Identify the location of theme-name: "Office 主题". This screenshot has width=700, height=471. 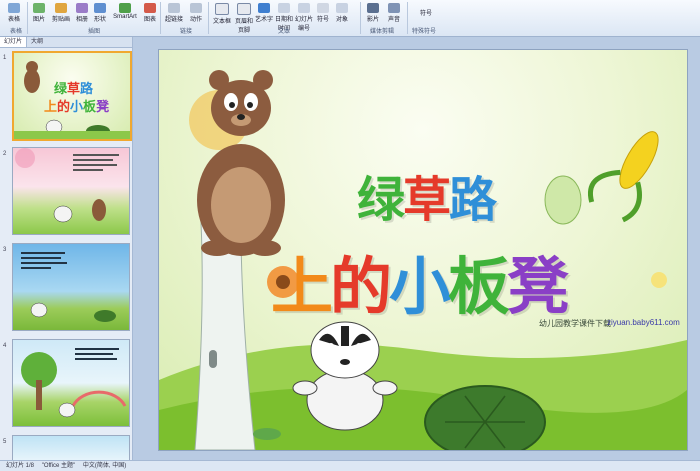
(58, 466).